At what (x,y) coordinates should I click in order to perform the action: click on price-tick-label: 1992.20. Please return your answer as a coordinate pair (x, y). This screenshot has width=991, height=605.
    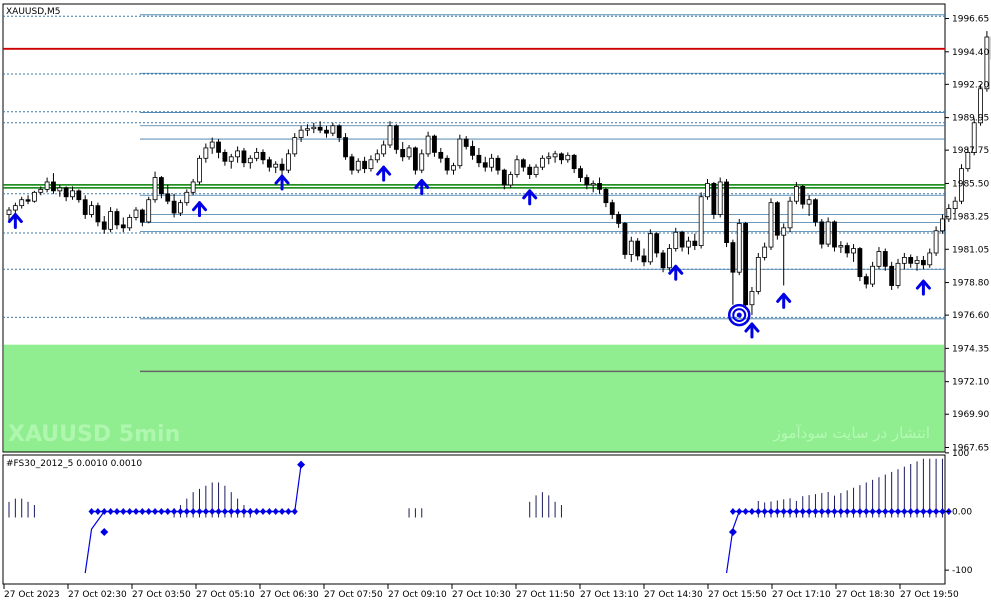
    Looking at the image, I should click on (970, 85).